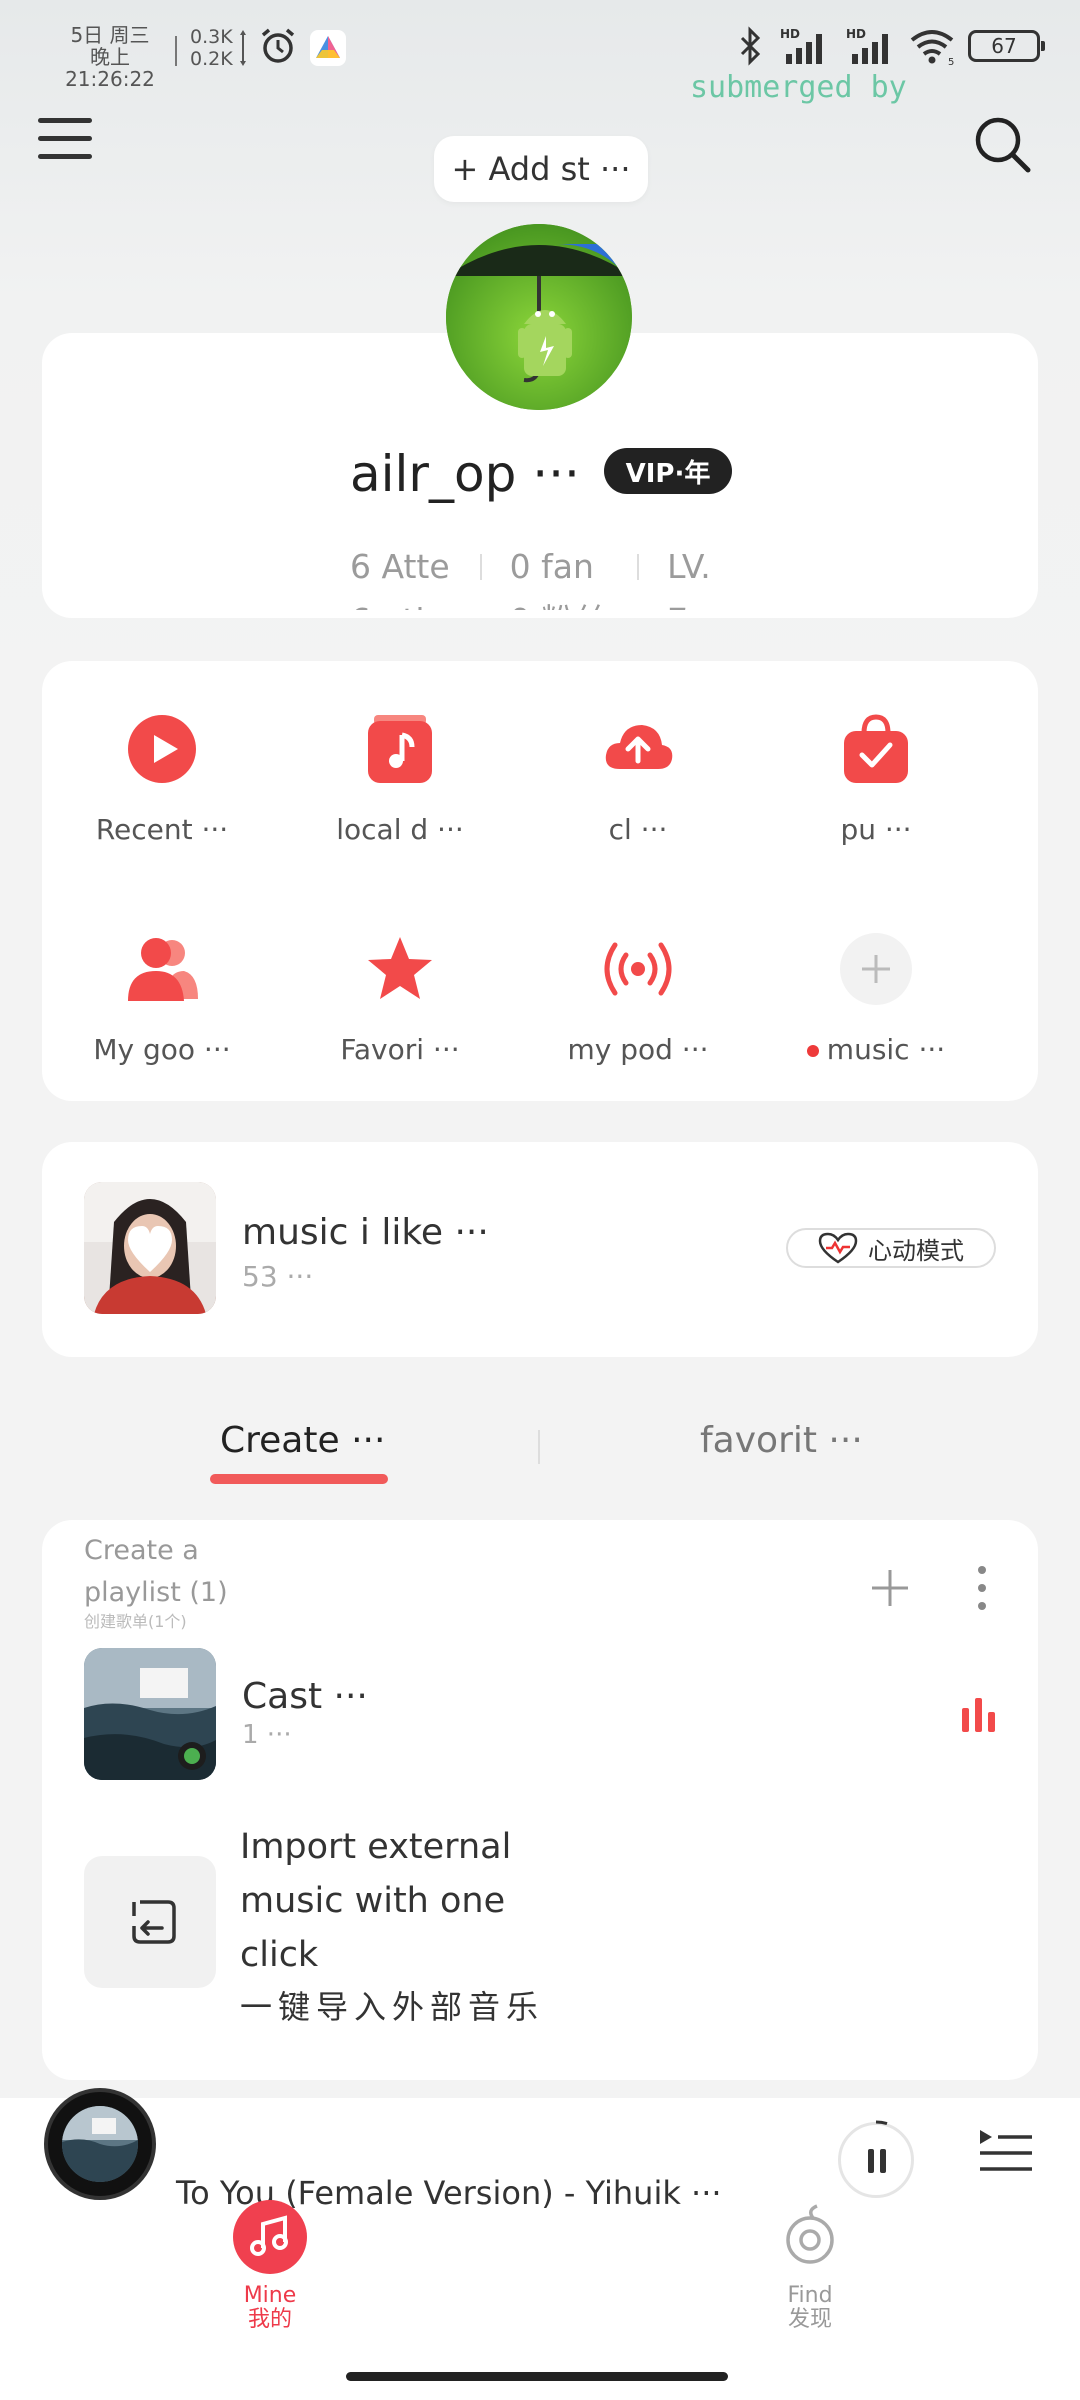 The height and width of the screenshot is (2400, 1080). Describe the element at coordinates (638, 793) in the screenshot. I see `grid-item-cloud: cl ···` at that location.